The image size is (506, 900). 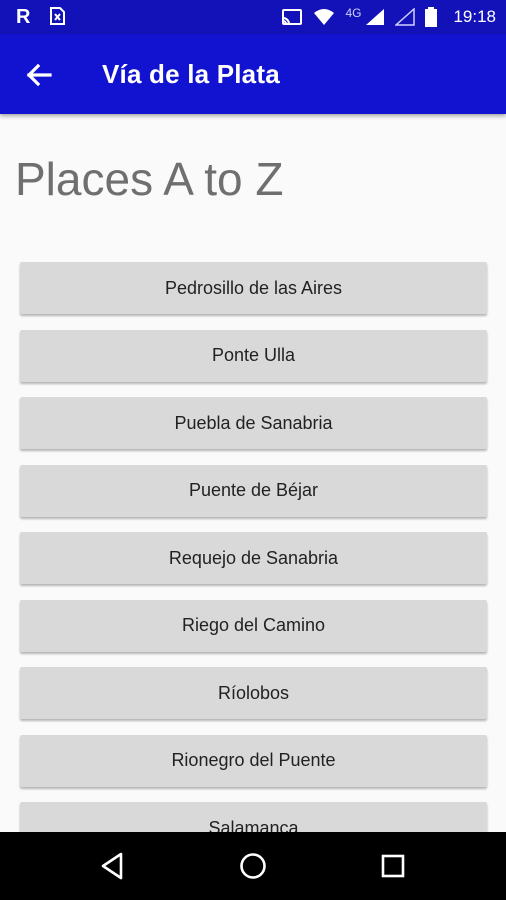 I want to click on status-notifications: R, so click(x=41, y=16).